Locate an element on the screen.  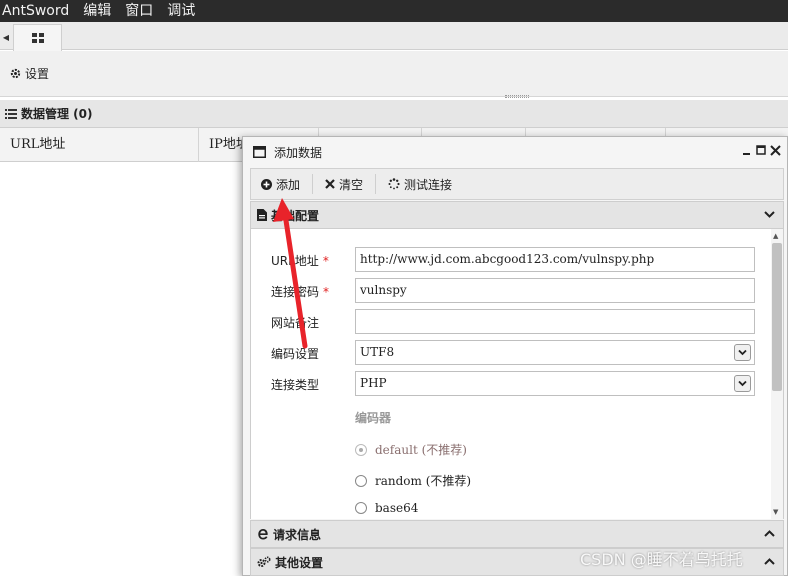
encoder-option-random: random (不推荐) is located at coordinates (413, 480).